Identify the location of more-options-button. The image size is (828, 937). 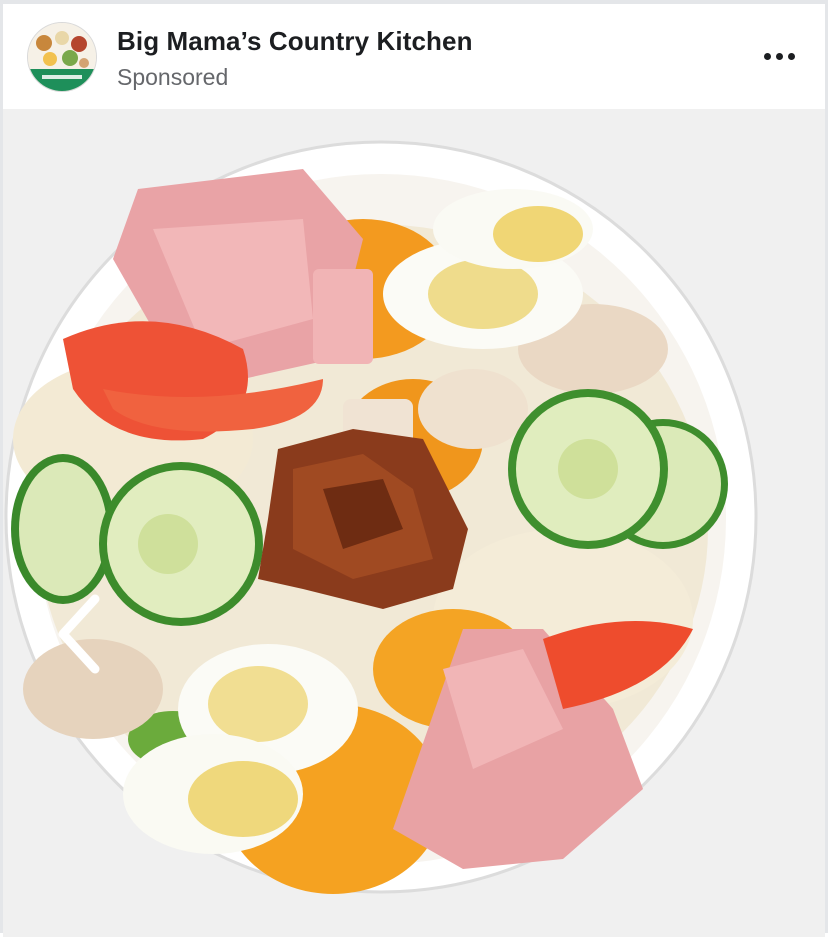
(779, 56).